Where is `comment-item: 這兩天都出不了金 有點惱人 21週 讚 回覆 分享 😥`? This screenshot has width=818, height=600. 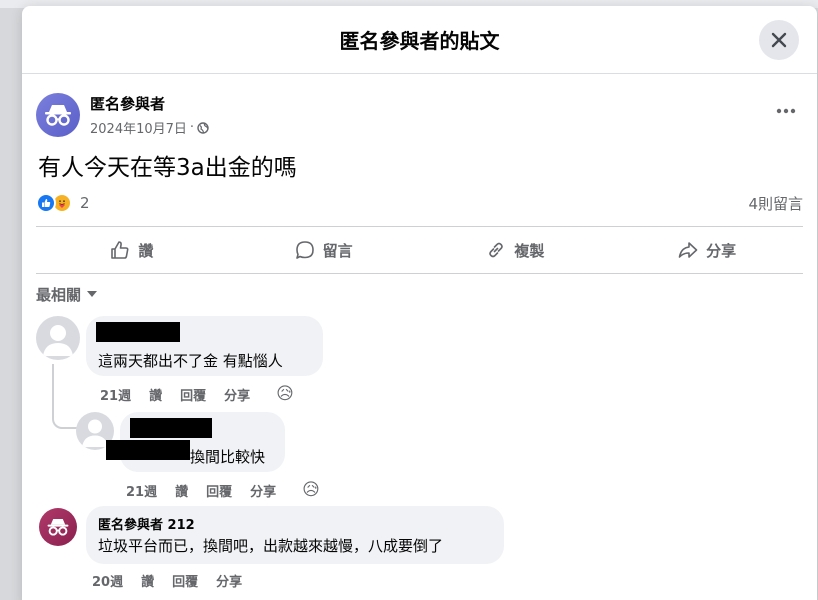 comment-item: 這兩天都出不了金 有點惱人 21週 讚 回覆 分享 😥 is located at coordinates (419, 362).